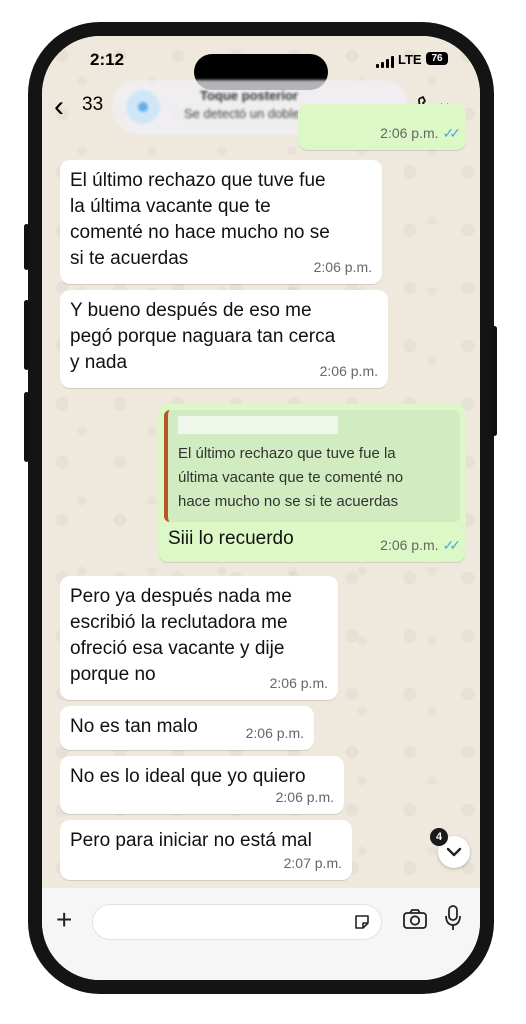 The image size is (526, 1024). What do you see at coordinates (362, 922) in the screenshot?
I see `sticker-icon` at bounding box center [362, 922].